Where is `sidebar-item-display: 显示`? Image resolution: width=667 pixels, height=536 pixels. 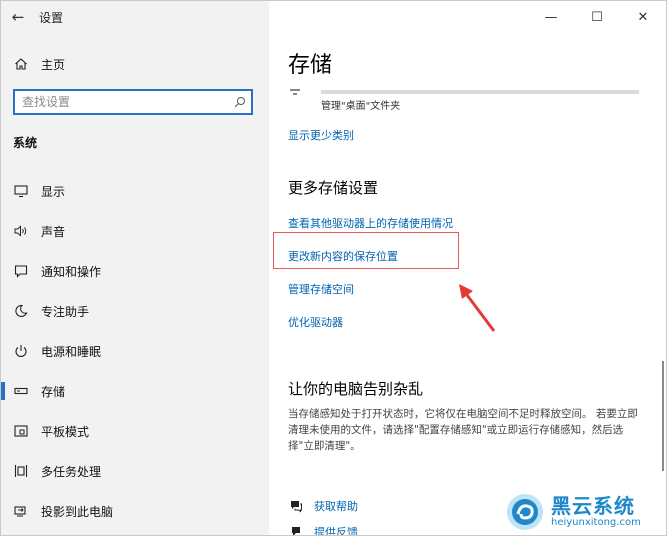 sidebar-item-display: 显示 is located at coordinates (135, 191).